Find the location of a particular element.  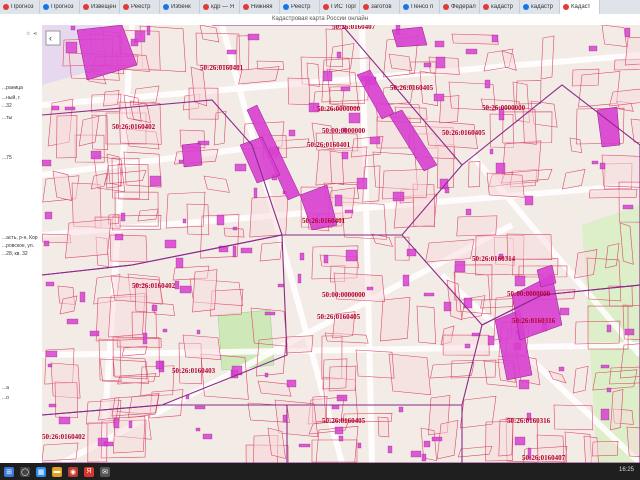

browser-tab: Пенсо п is located at coordinates (420, 7).